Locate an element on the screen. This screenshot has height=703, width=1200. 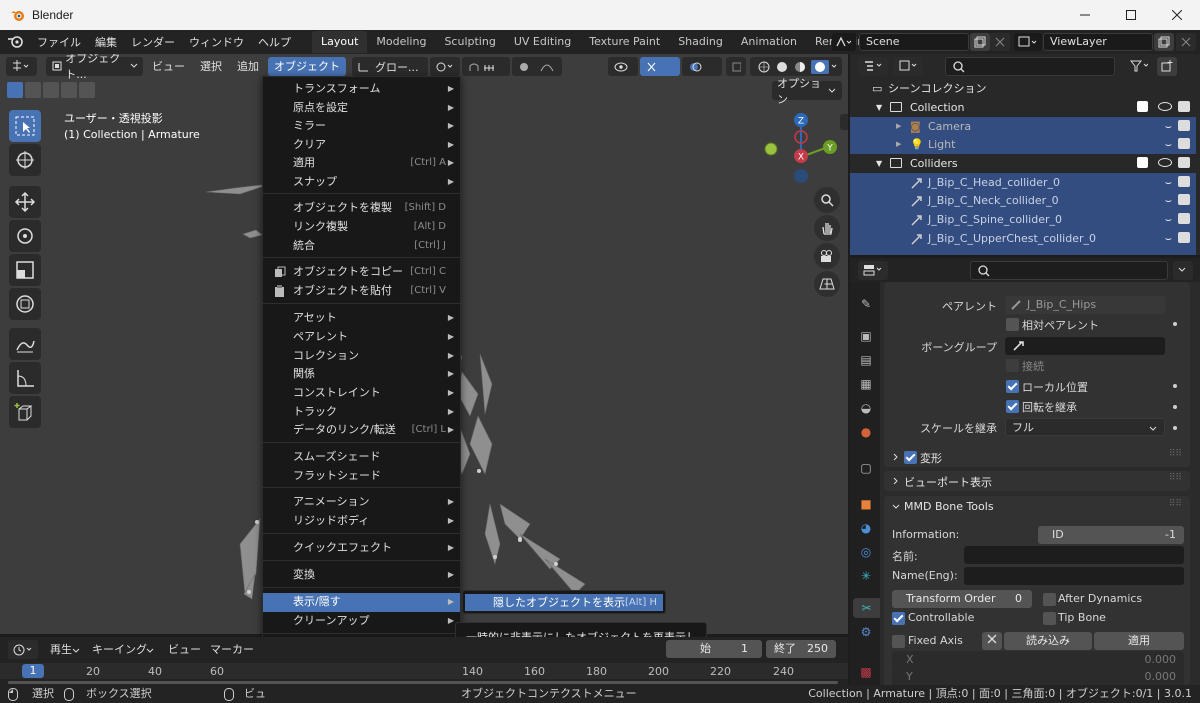
workspace-tab-modeling: Modeling is located at coordinates (401, 42).